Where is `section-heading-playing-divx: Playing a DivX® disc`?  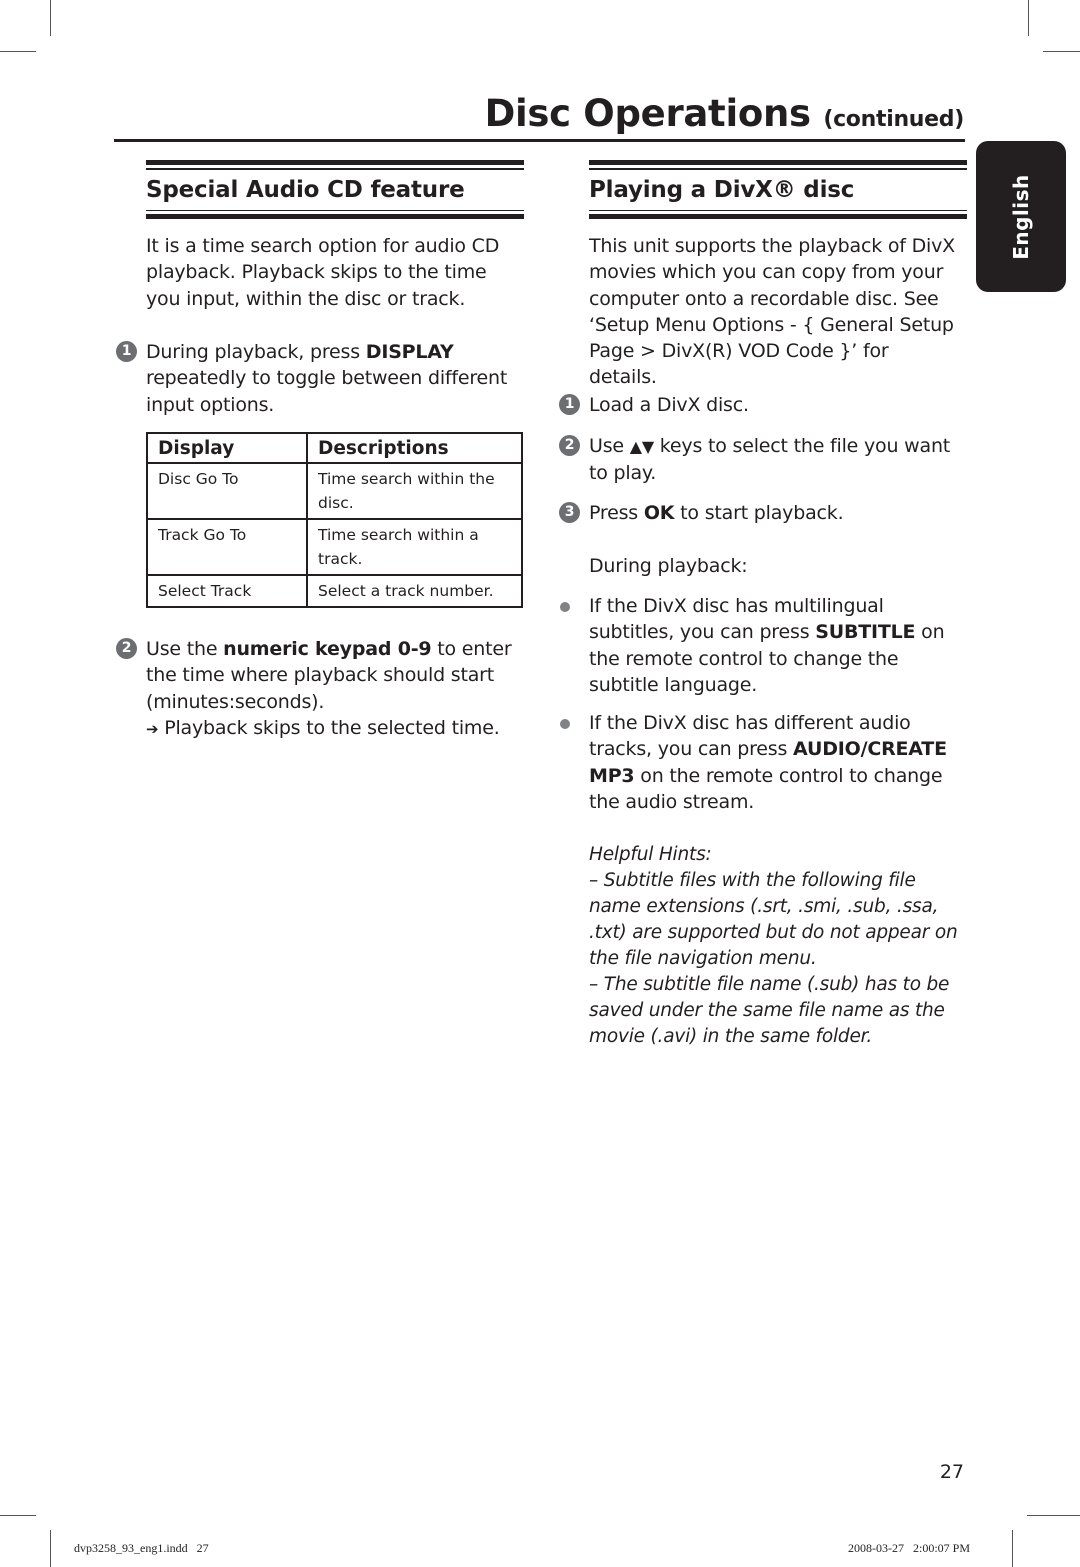 section-heading-playing-divx: Playing a DivX® disc is located at coordinates (778, 189).